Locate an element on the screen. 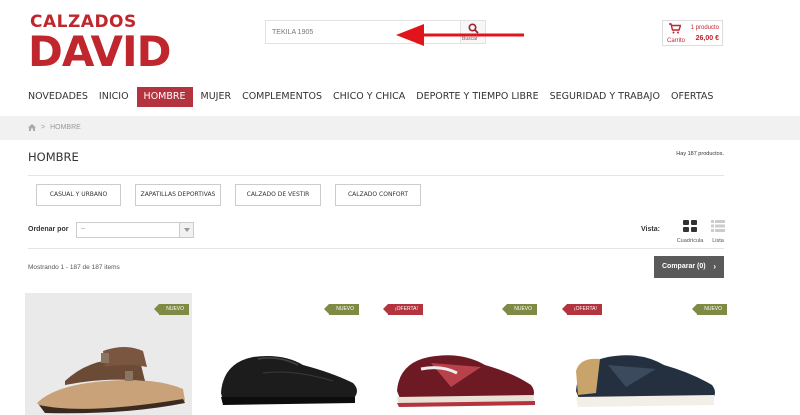 The width and height of the screenshot is (800, 415). sort-label: Ordenar por is located at coordinates (48, 229).